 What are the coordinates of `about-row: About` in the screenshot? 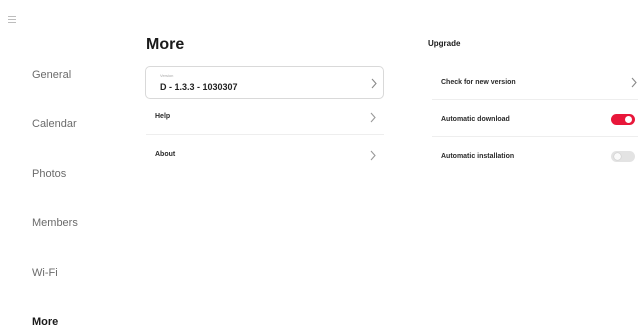 It's located at (270, 156).